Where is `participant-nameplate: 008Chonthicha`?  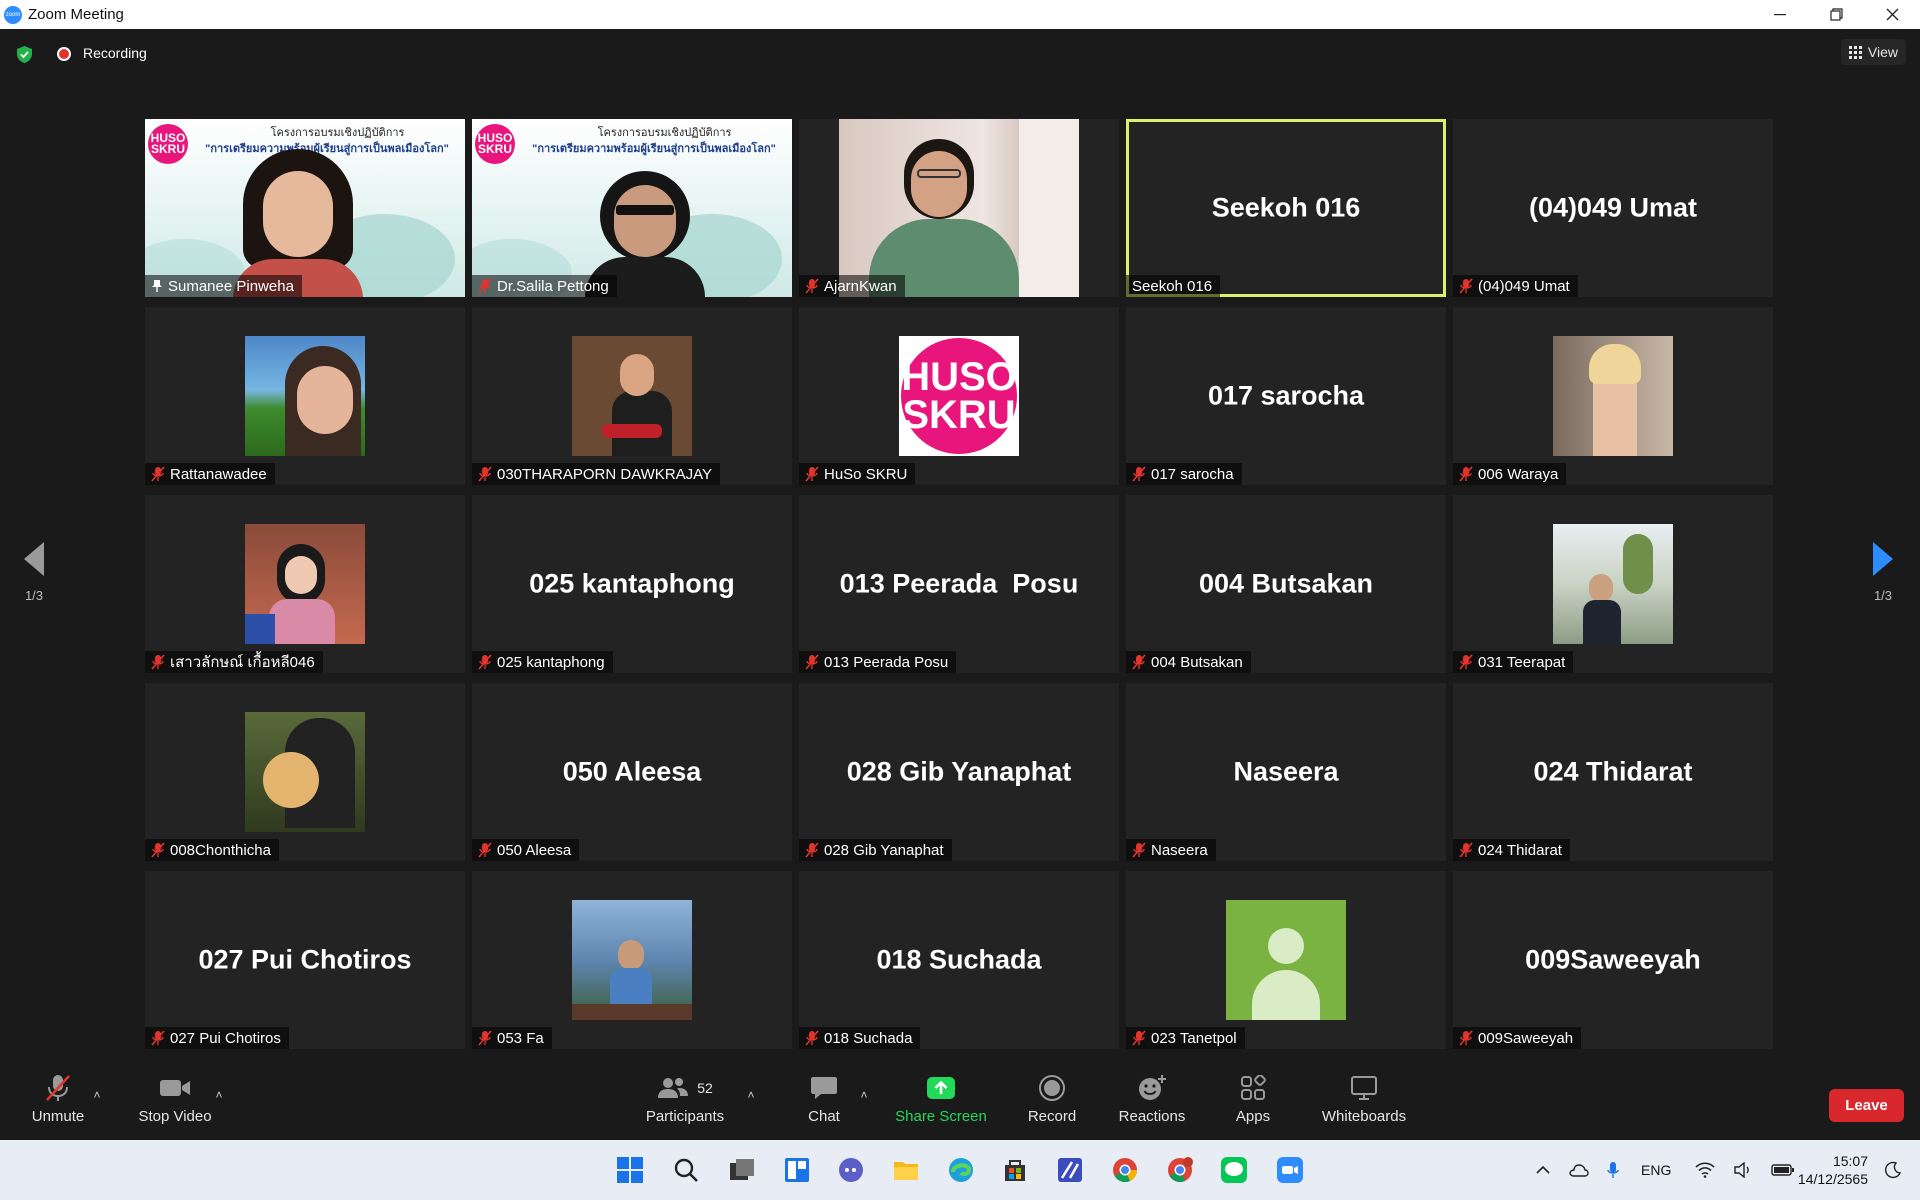
participant-nameplate: 008Chonthicha is located at coordinates (212, 850).